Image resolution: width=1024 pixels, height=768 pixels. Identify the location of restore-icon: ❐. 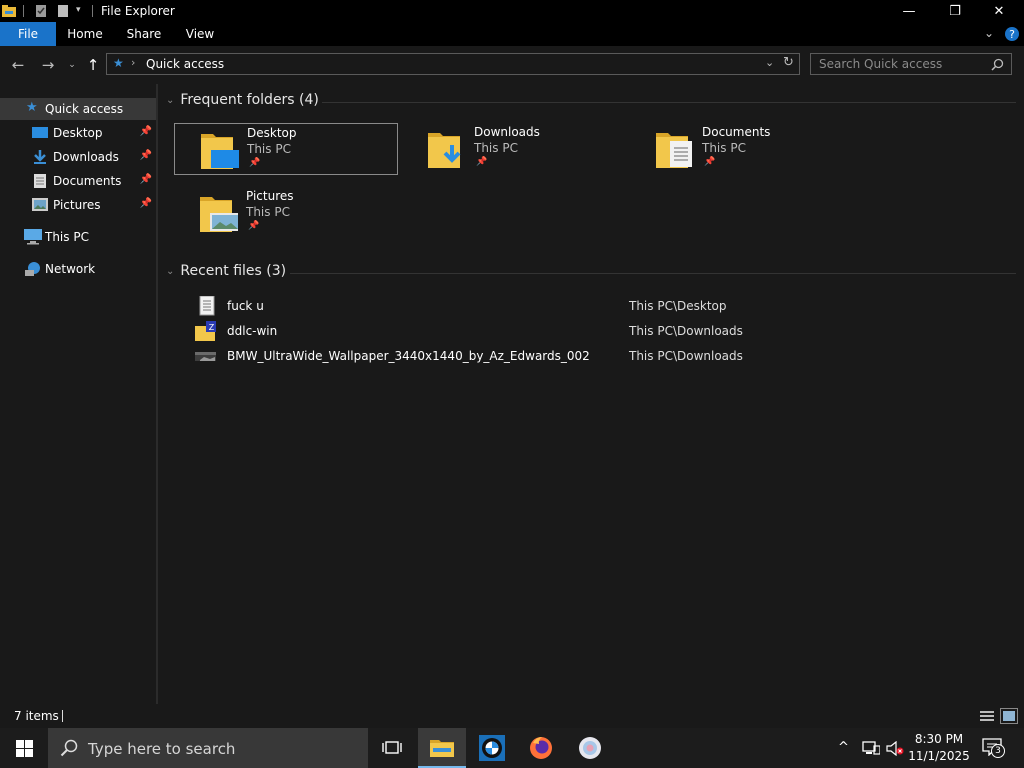
(955, 11).